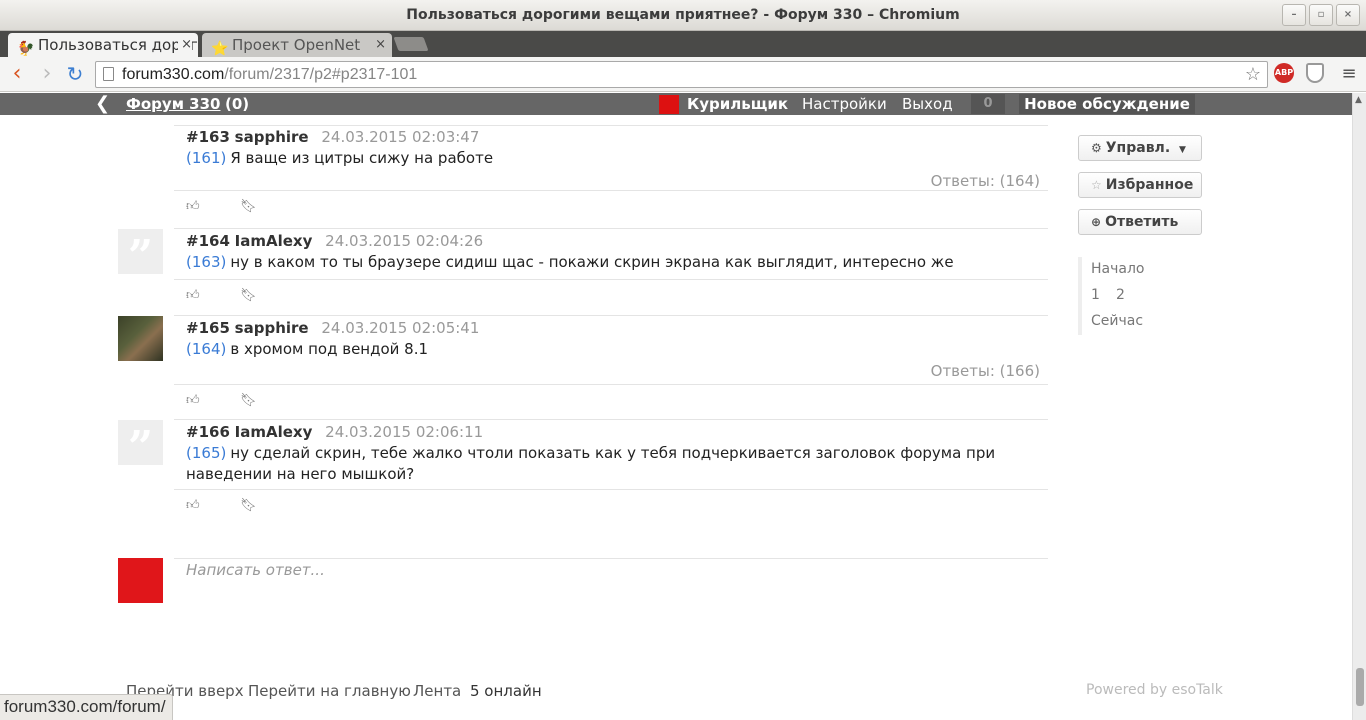 This screenshot has width=1366, height=720. I want to click on scrubber-page-1: 1, so click(1095, 295).